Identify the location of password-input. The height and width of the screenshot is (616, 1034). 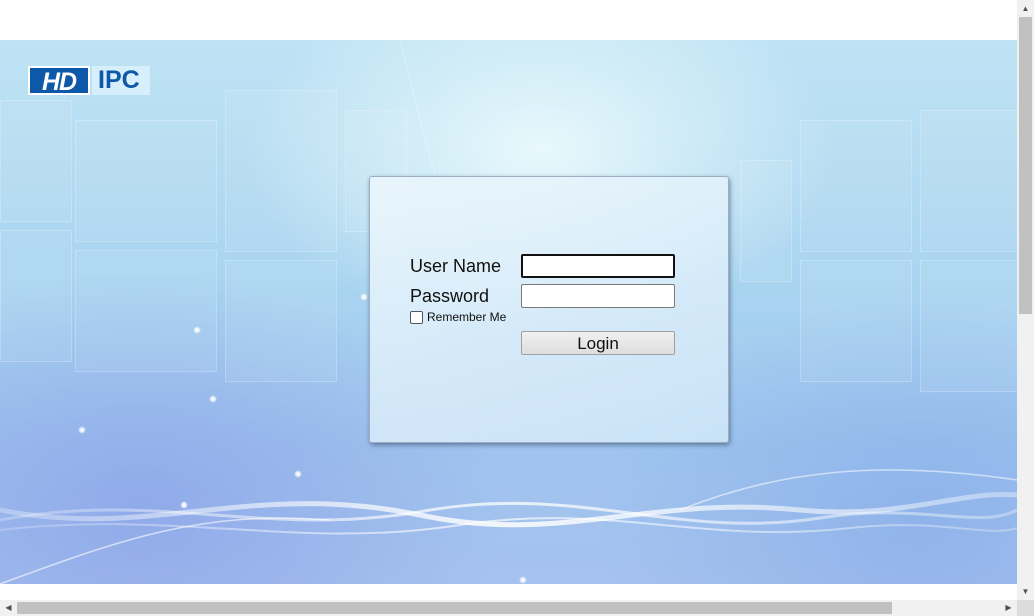
(598, 296).